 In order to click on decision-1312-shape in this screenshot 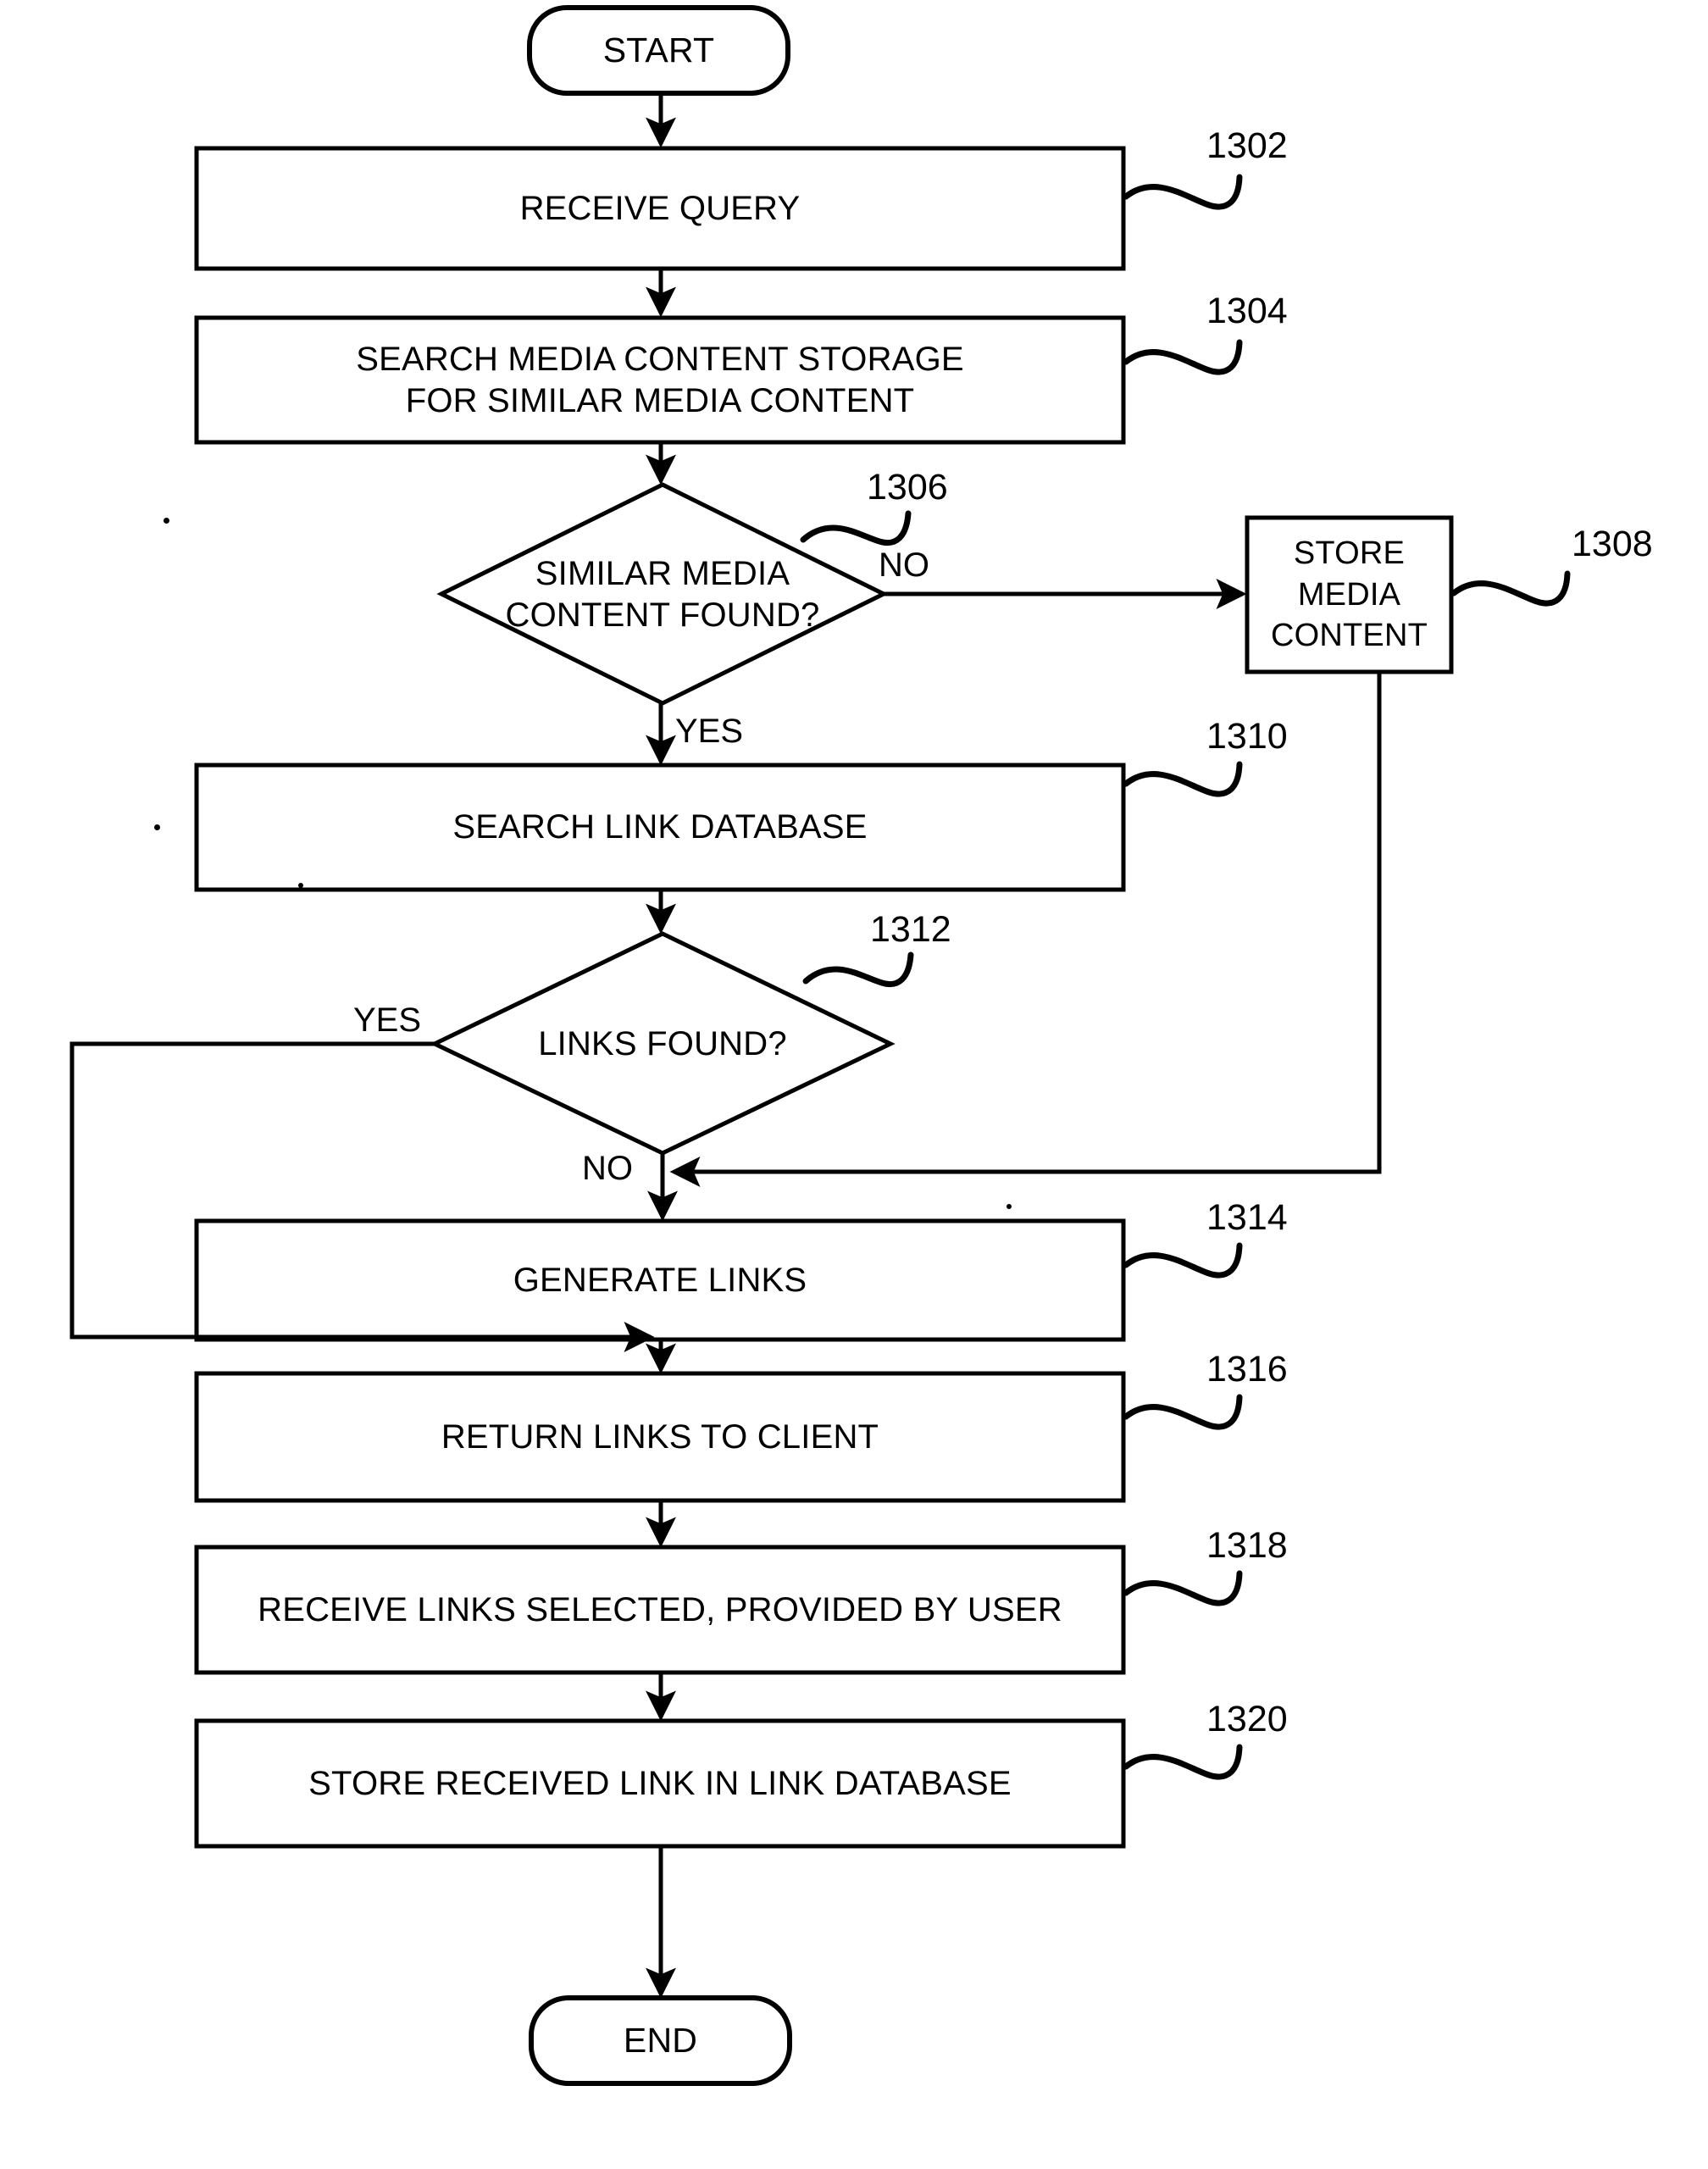, I will do `click(663, 1043)`.